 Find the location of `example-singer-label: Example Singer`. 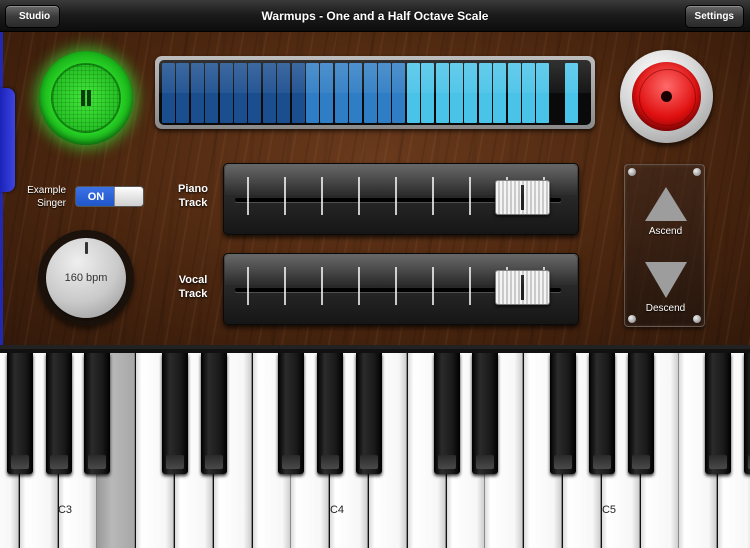

example-singer-label: Example Singer is located at coordinates (46, 197).